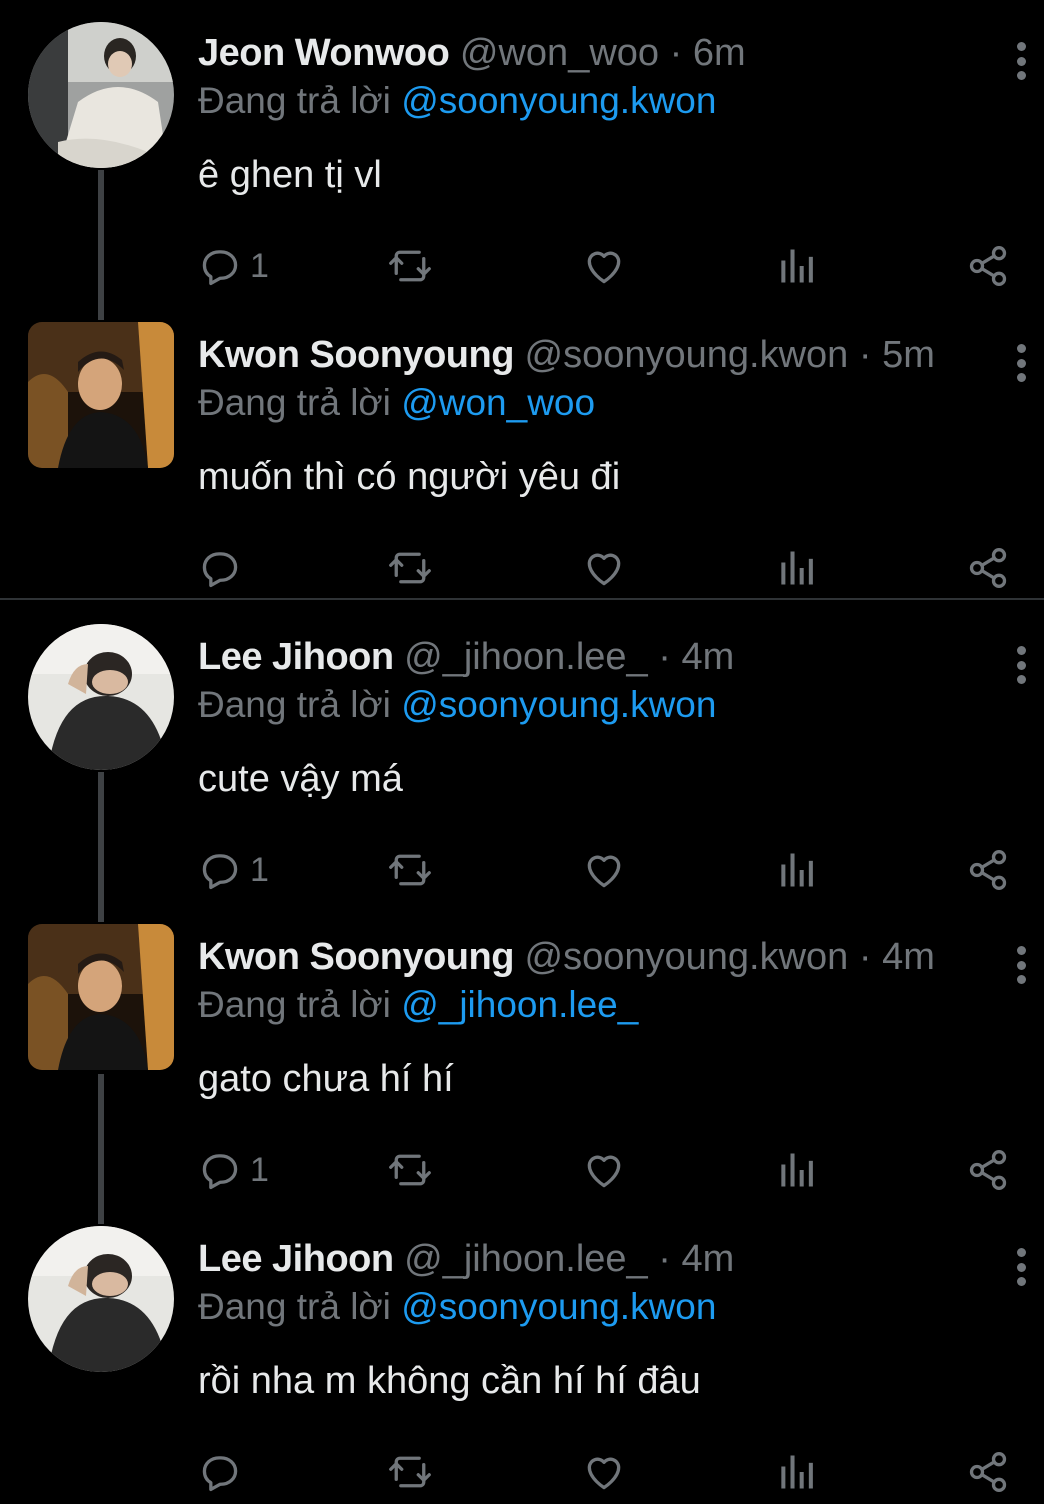 The image size is (1044, 1504). Describe the element at coordinates (559, 53) in the screenshot. I see `user-handle: @won_woo` at that location.